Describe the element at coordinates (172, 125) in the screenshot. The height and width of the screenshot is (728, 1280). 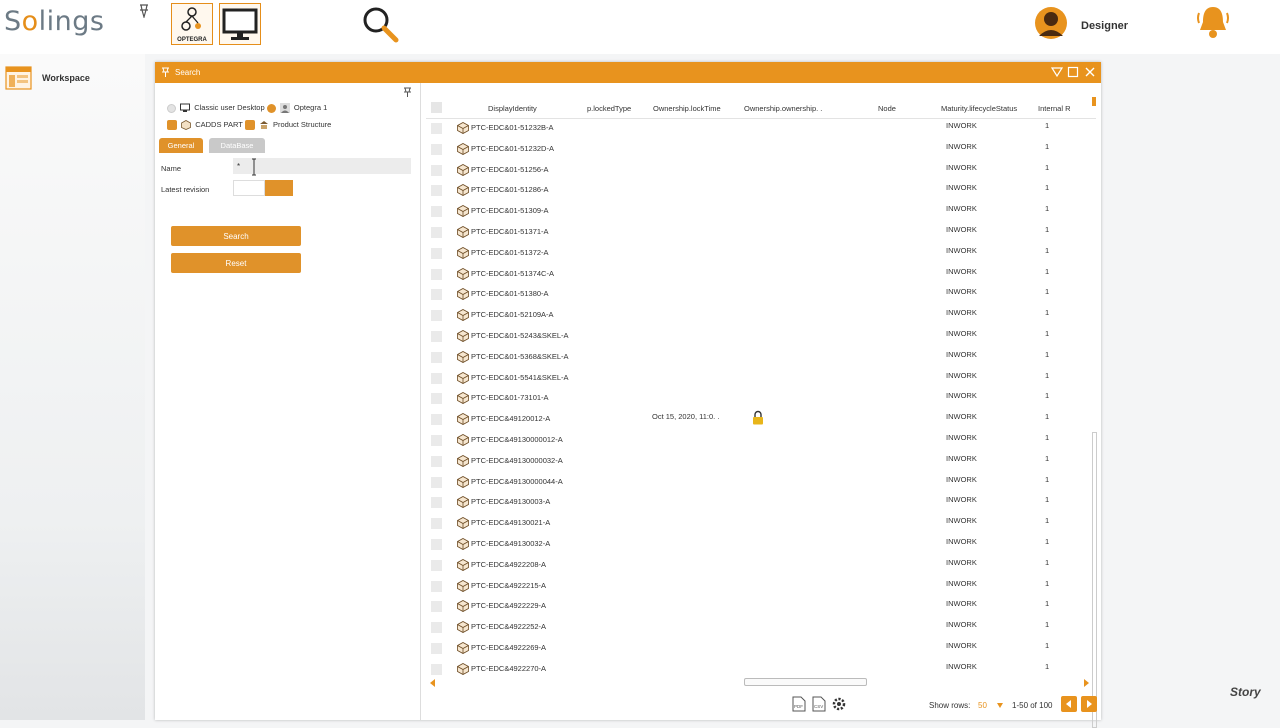
I see `cadds-part-checkbox` at that location.